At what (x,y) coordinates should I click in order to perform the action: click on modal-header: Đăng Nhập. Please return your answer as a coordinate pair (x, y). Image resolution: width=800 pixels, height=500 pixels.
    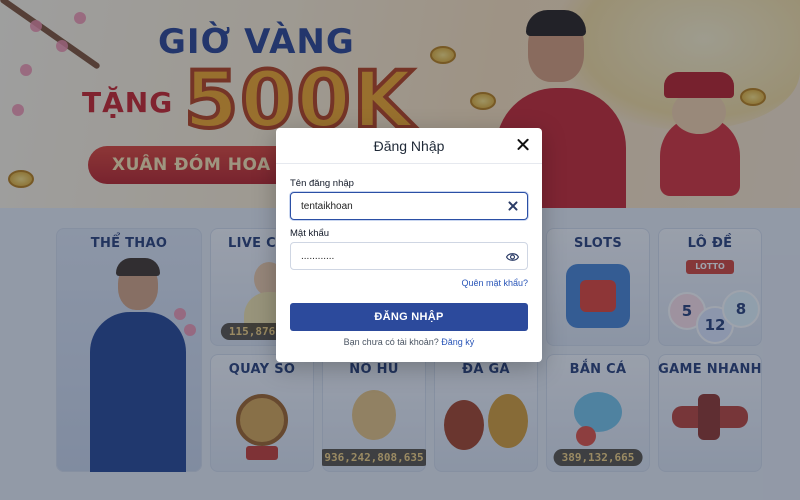
    Looking at the image, I should click on (409, 146).